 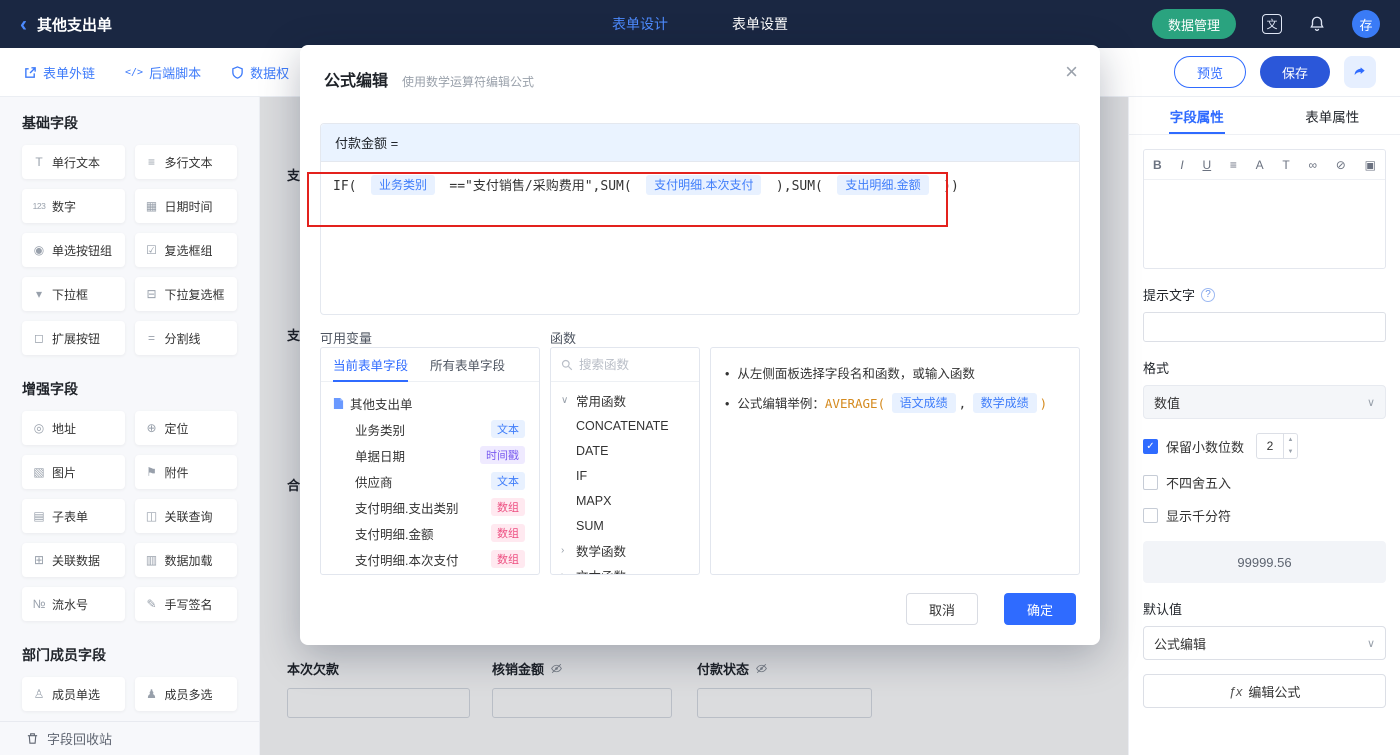 What do you see at coordinates (73, 206) in the screenshot?
I see `field-type-button: 123 数字` at bounding box center [73, 206].